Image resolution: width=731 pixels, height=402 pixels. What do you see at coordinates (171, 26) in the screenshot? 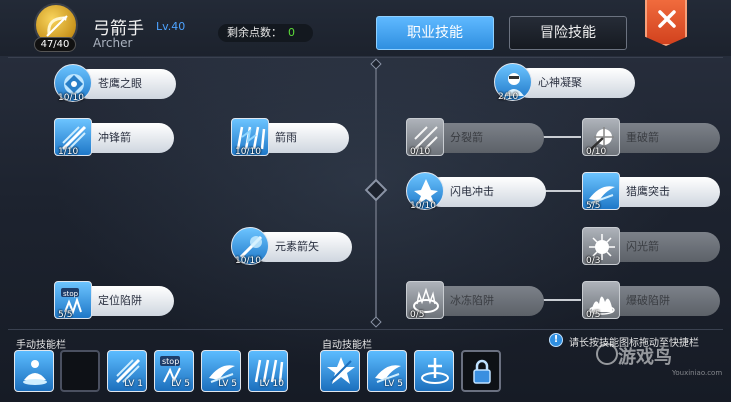
I see `class-level: Lv.40` at bounding box center [171, 26].